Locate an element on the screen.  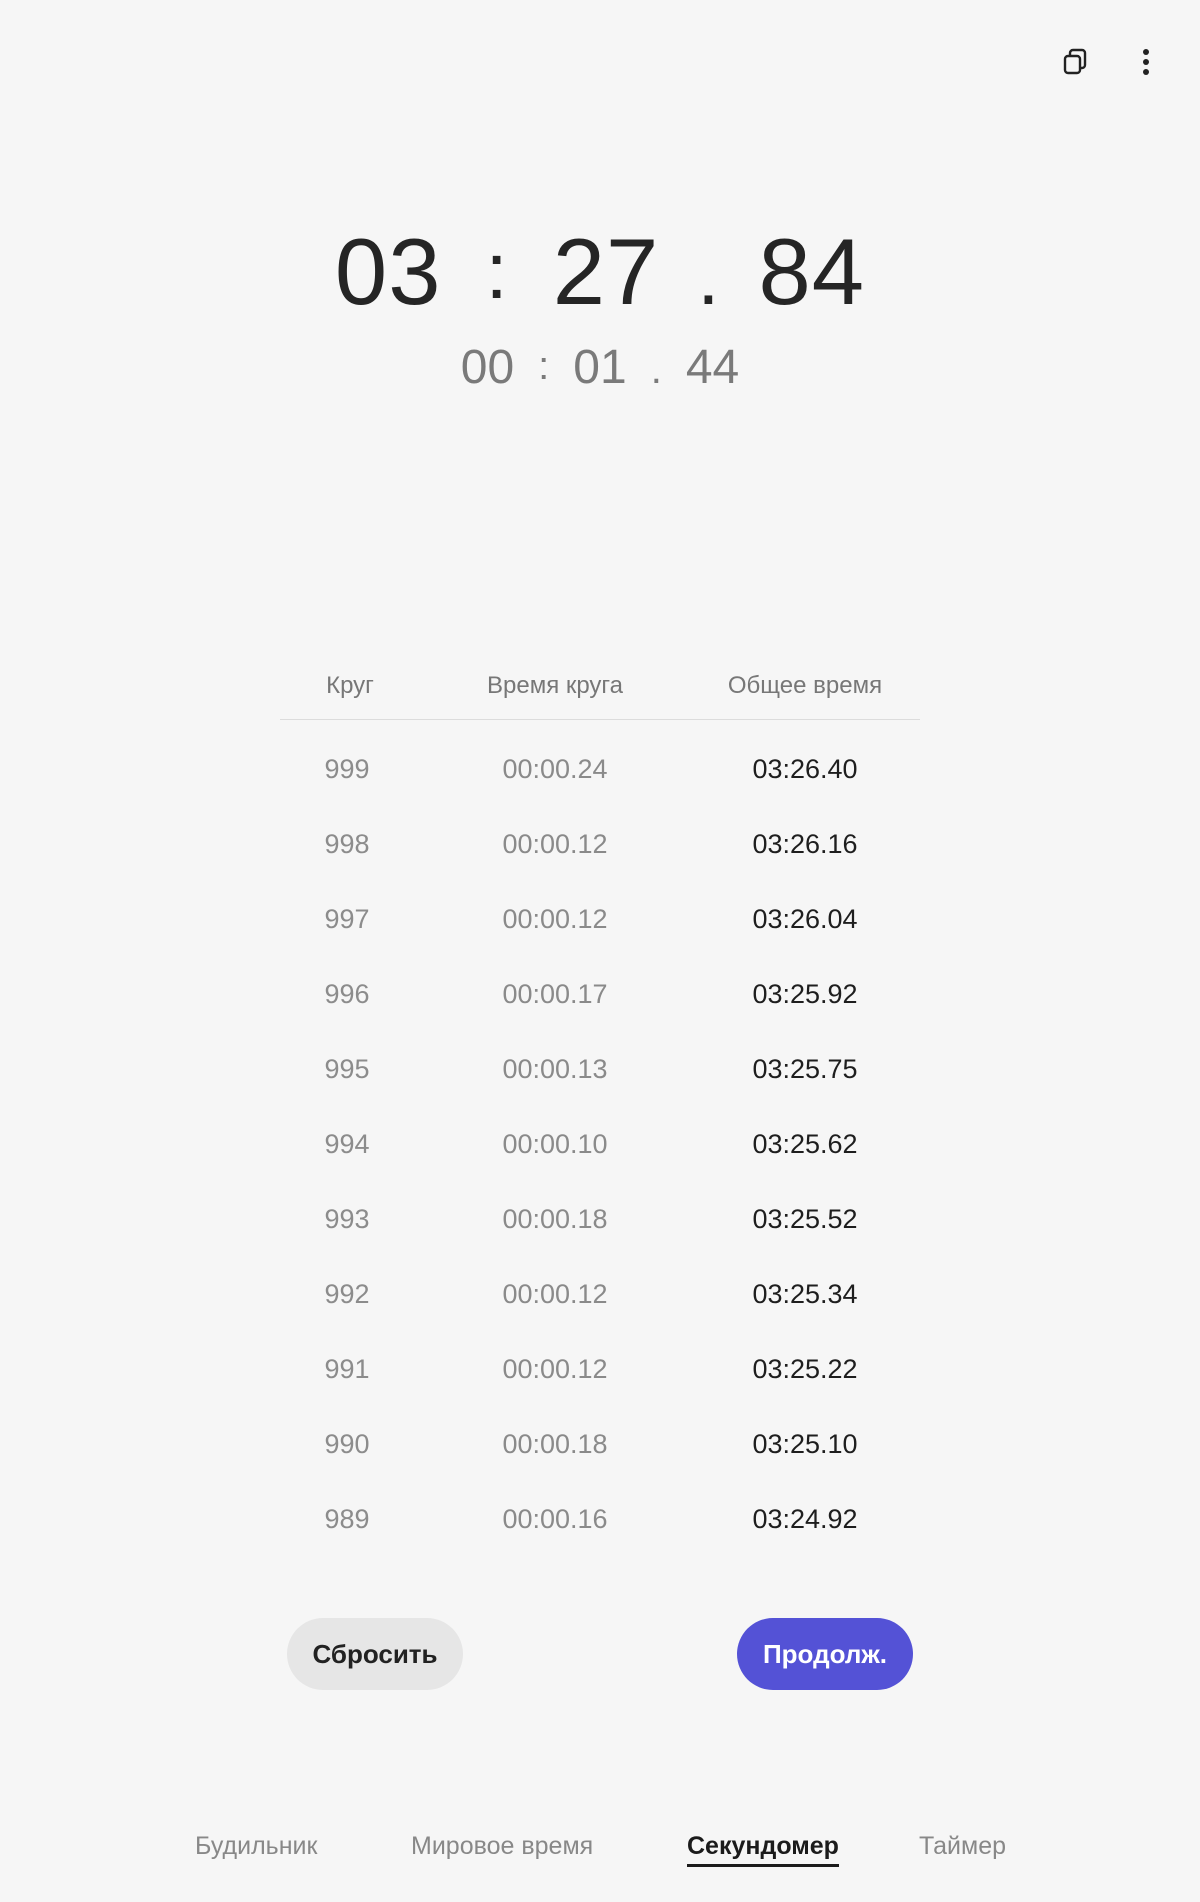
tab-world-clock: Мировое время is located at coordinates (502, 1846).